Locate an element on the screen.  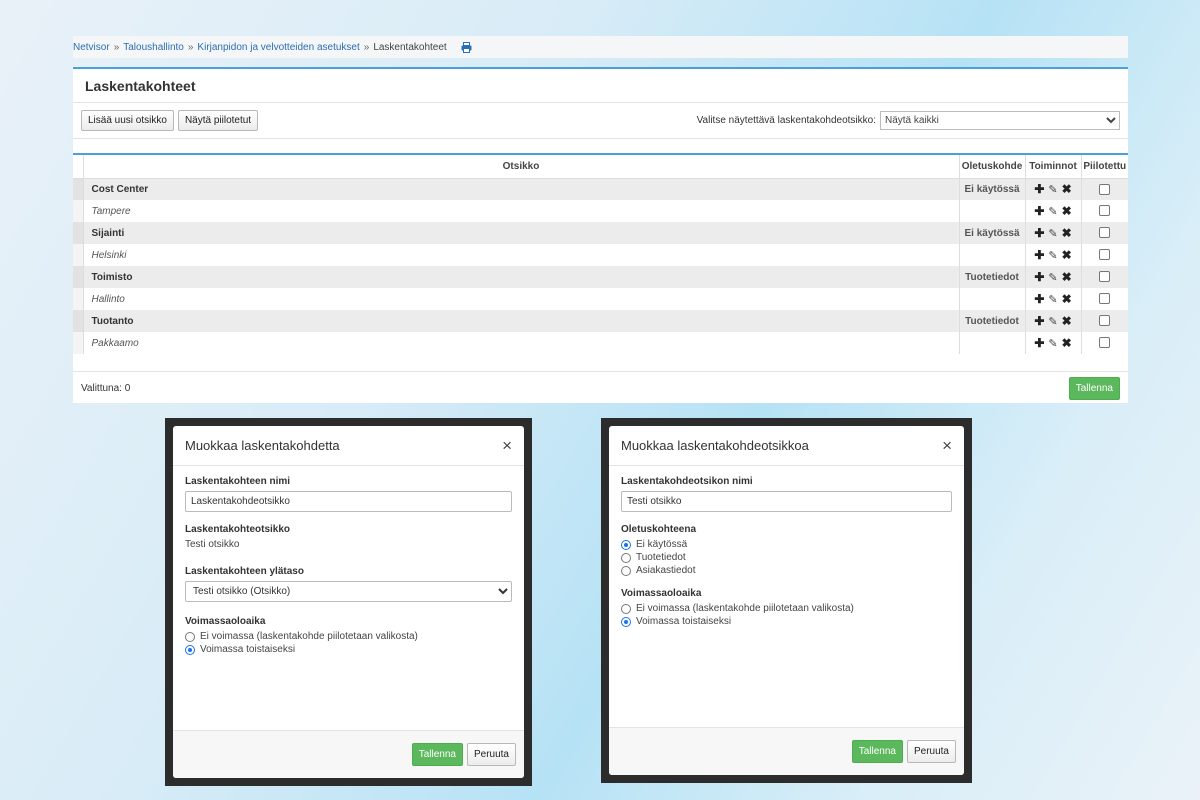
add-heading-button: Lisää uusi otsikko is located at coordinates (127, 120).